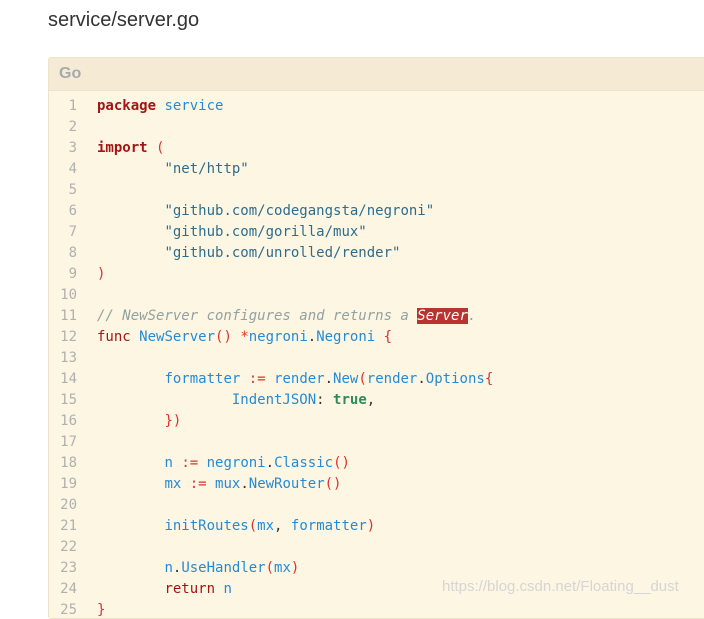  What do you see at coordinates (127, 106) in the screenshot?
I see `code-token: package` at bounding box center [127, 106].